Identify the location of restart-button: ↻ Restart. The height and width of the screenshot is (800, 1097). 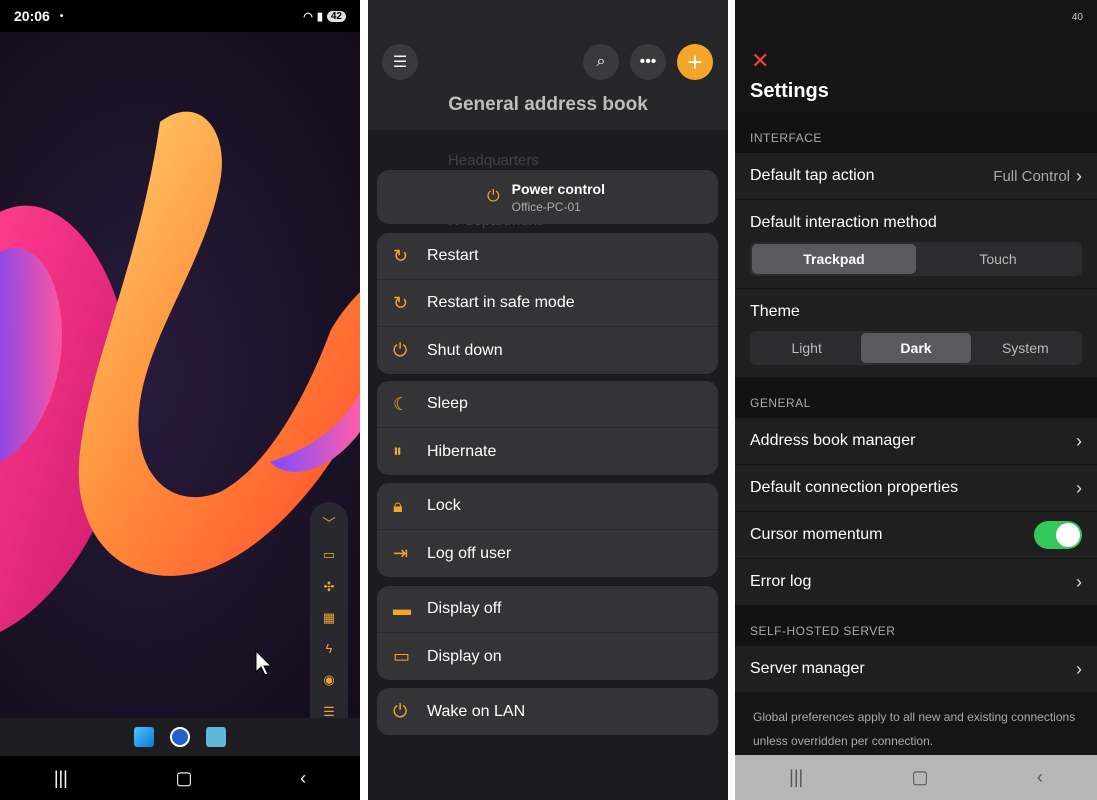
(547, 256).